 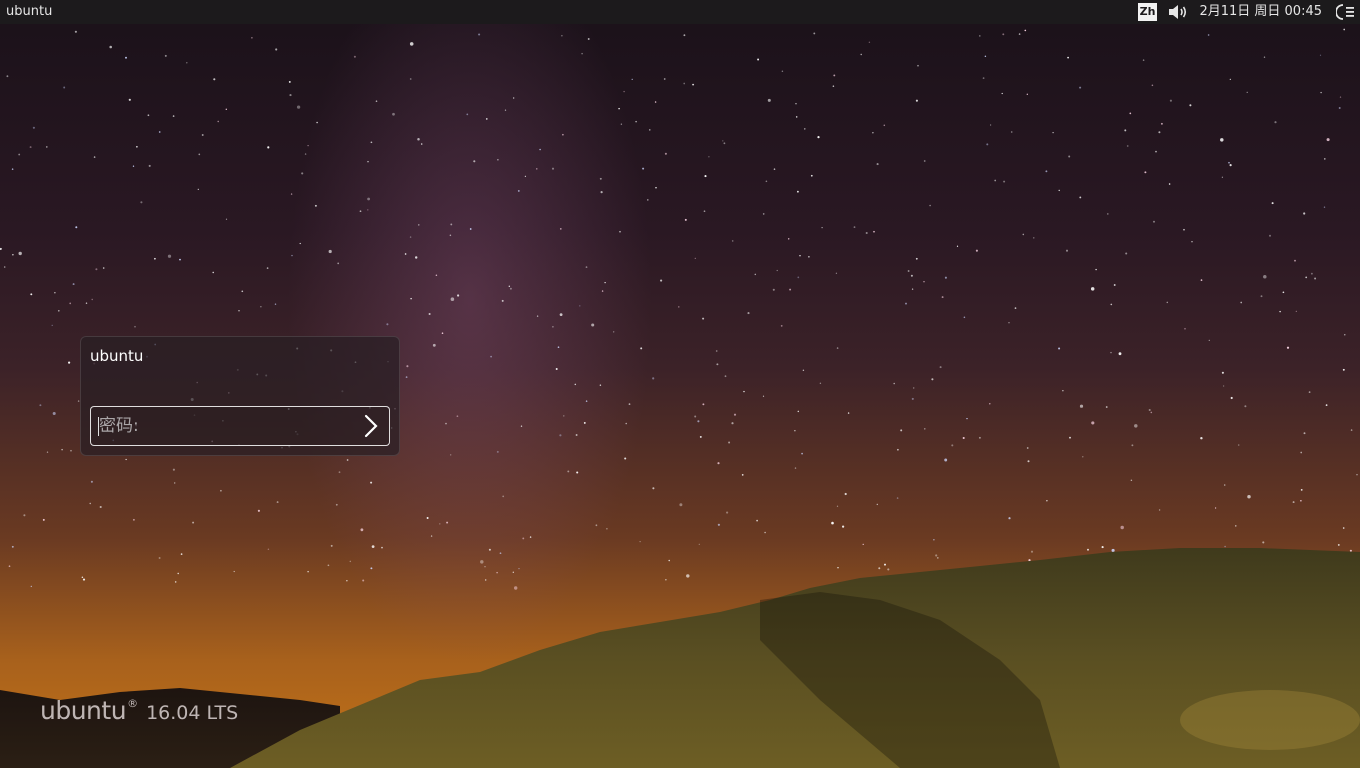 What do you see at coordinates (1147, 12) in the screenshot?
I see `keyboard-layout-indicator: Zh` at bounding box center [1147, 12].